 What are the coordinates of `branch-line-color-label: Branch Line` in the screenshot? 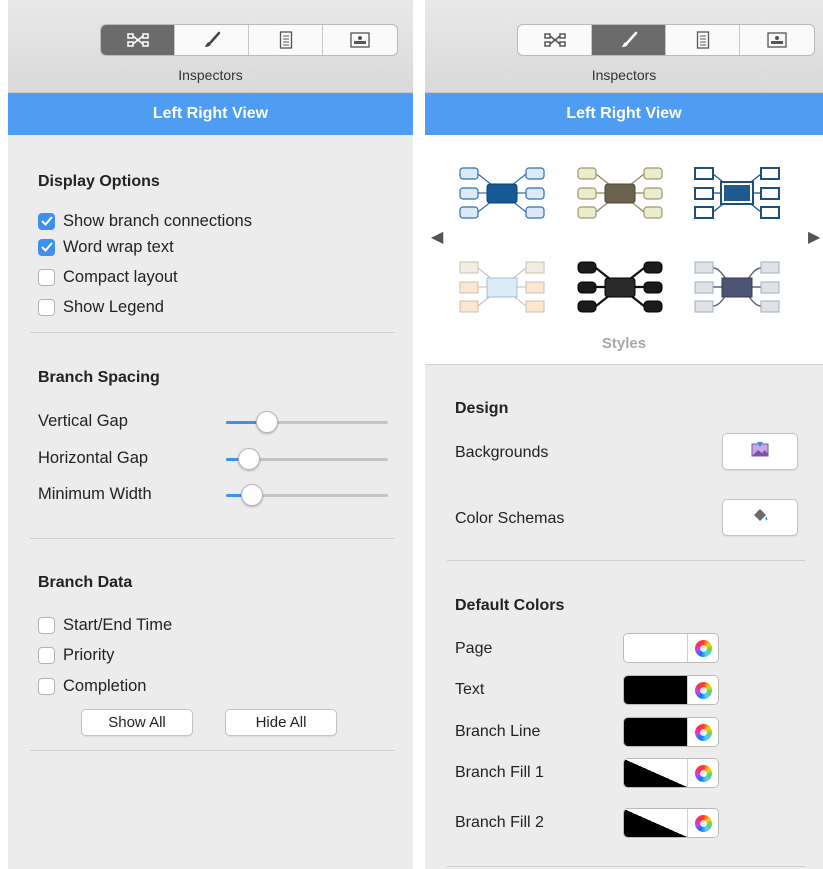 It's located at (498, 731).